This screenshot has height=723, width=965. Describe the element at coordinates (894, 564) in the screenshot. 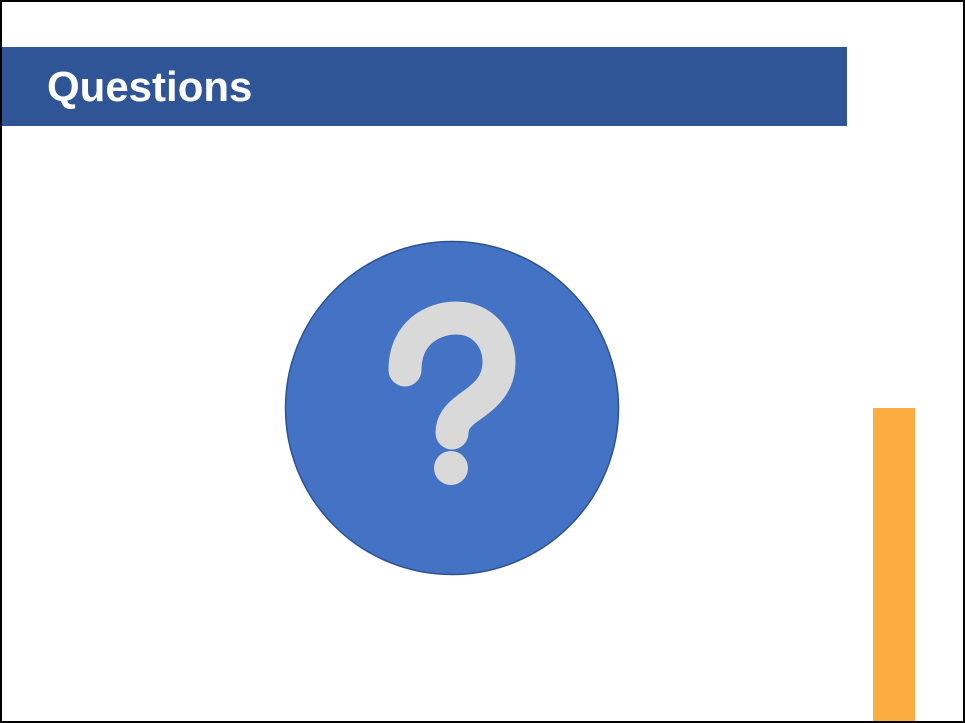

I see `accent-bar` at that location.